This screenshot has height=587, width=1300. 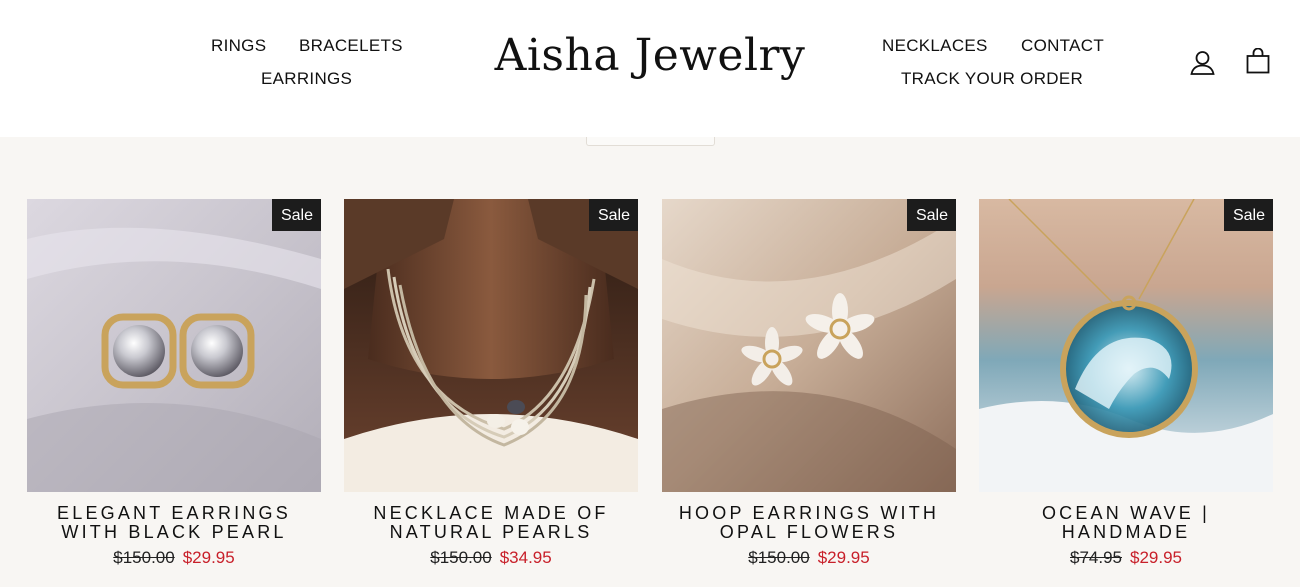 I want to click on product-card: Sale OCEAN WAVE | HANDMADE $74.95 $29.95, so click(x=1126, y=383).